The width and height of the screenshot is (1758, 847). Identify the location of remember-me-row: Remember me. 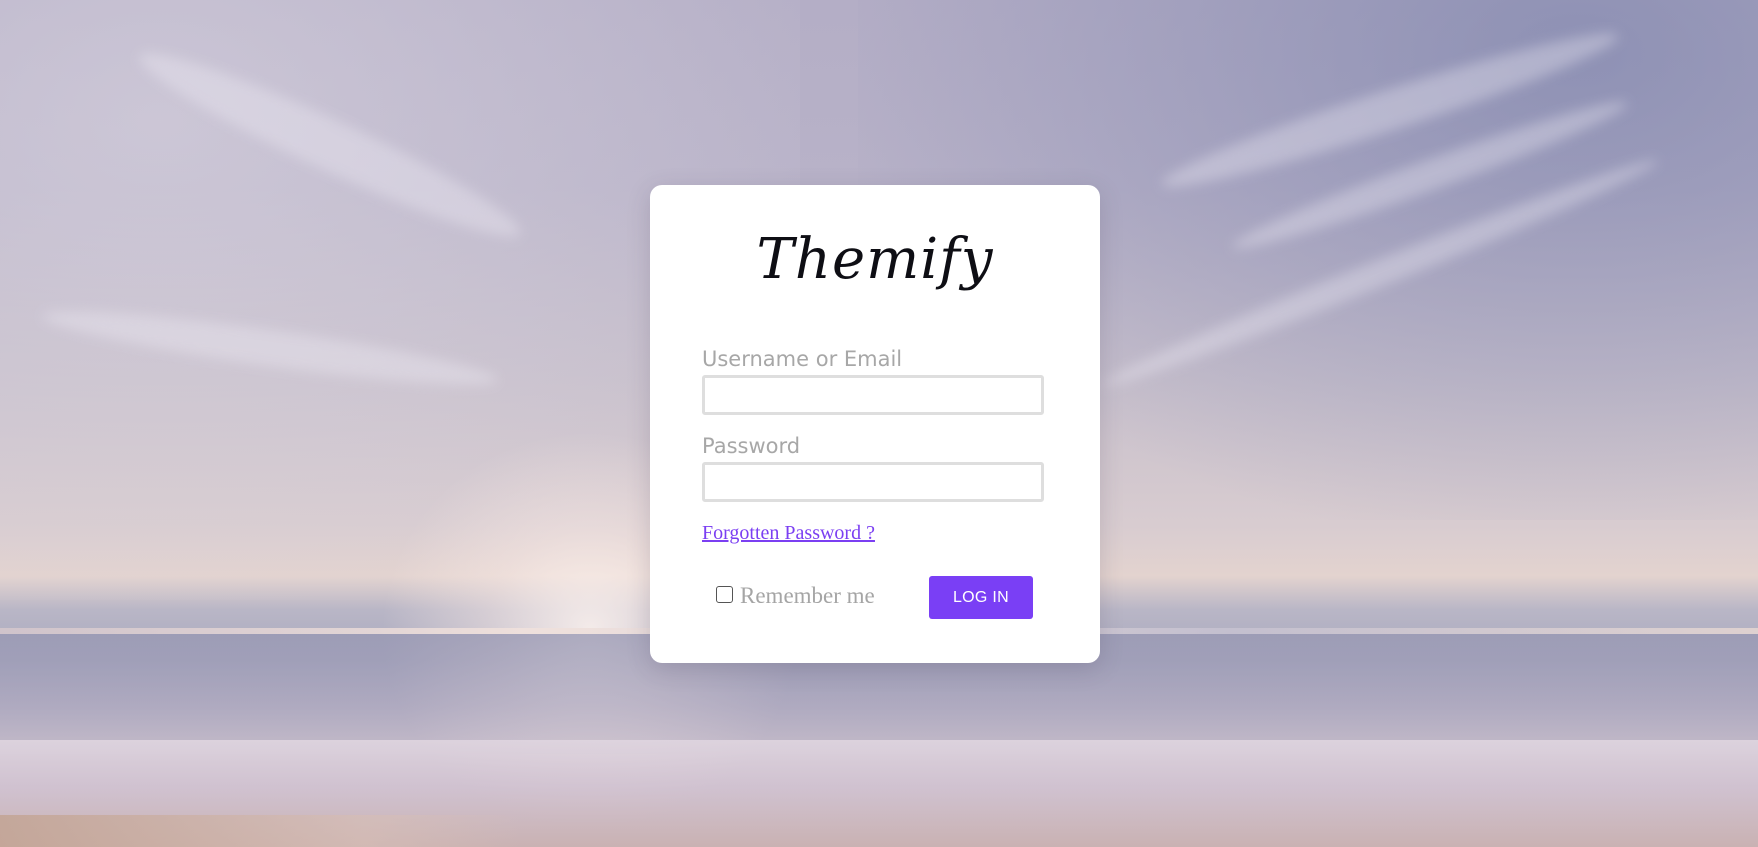
(795, 596).